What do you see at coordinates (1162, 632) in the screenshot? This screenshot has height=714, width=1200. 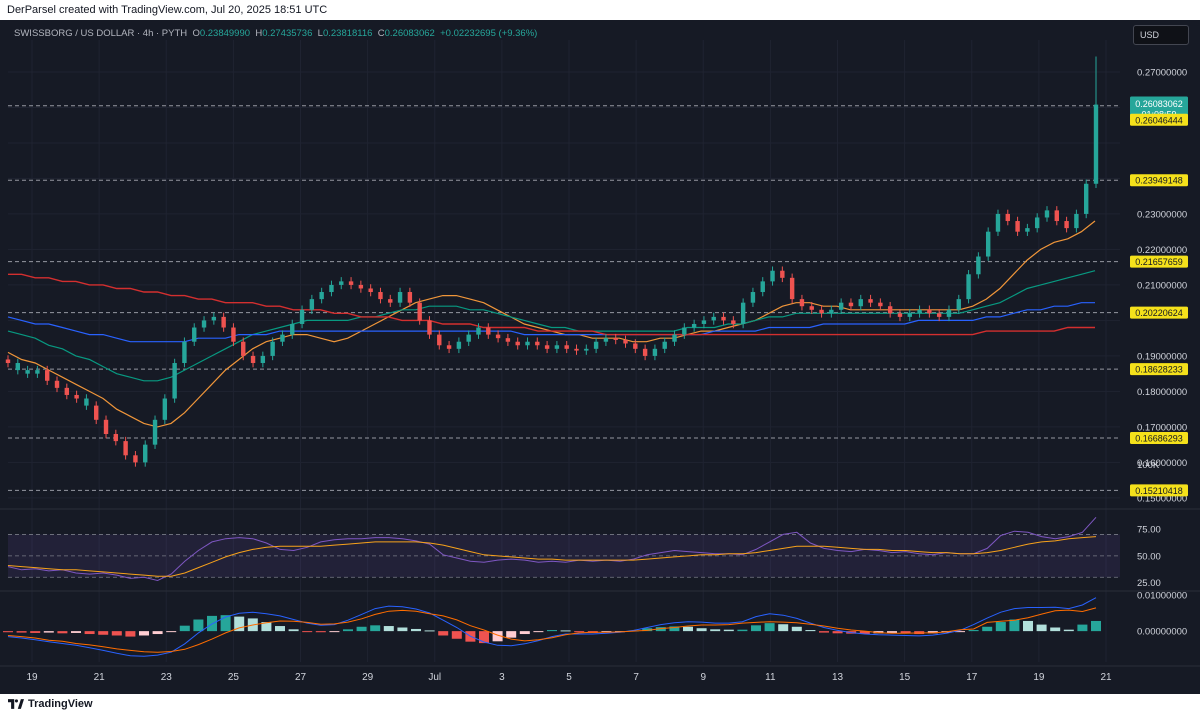 I see `macd-axis-tick-label: 0.00000000` at bounding box center [1162, 632].